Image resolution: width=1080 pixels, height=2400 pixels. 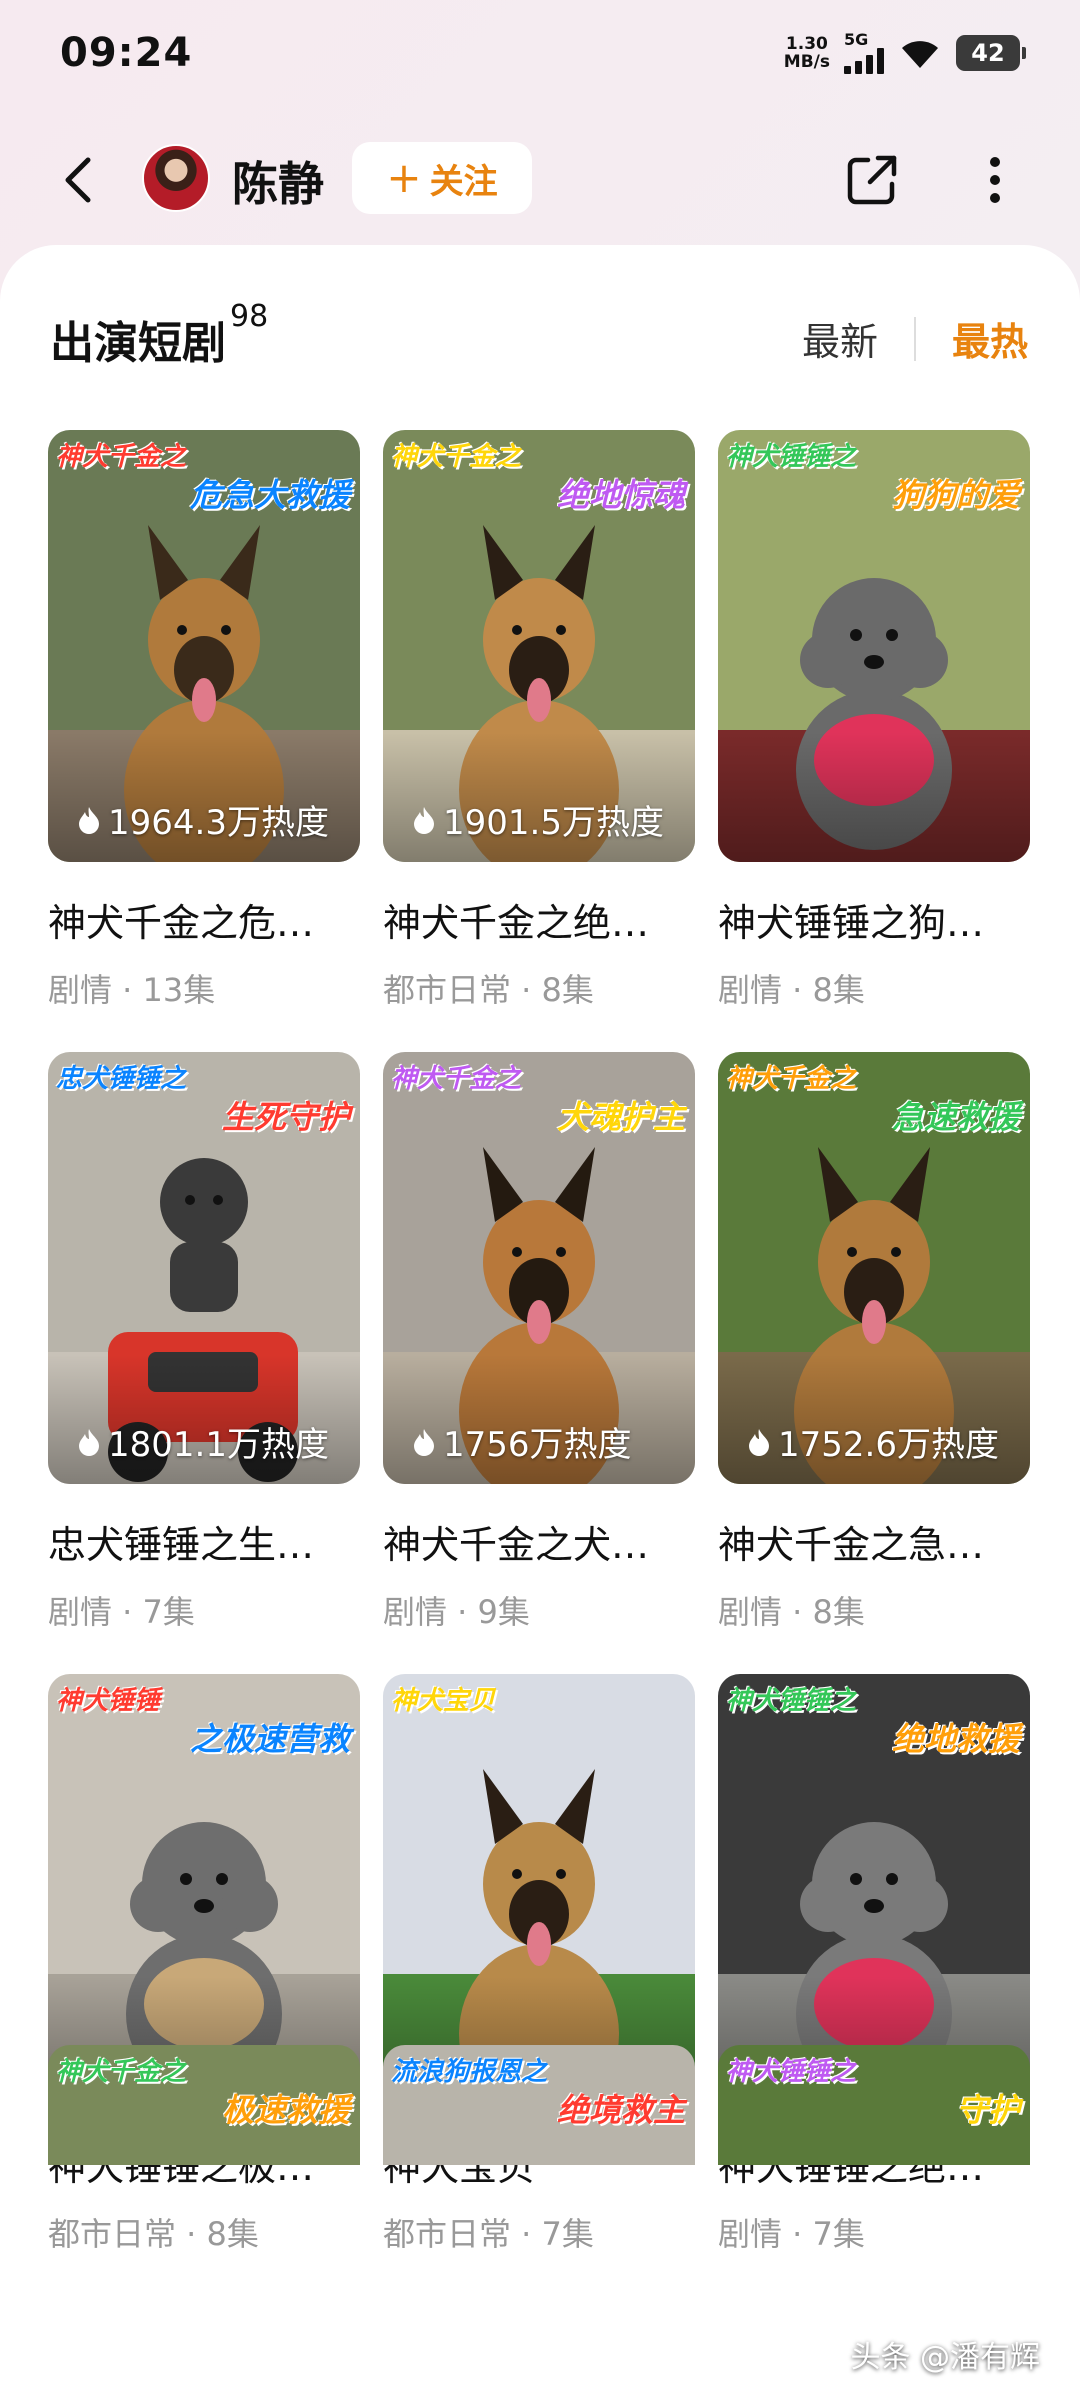 I want to click on heat-badge: 1752.6万热度, so click(x=873, y=1441).